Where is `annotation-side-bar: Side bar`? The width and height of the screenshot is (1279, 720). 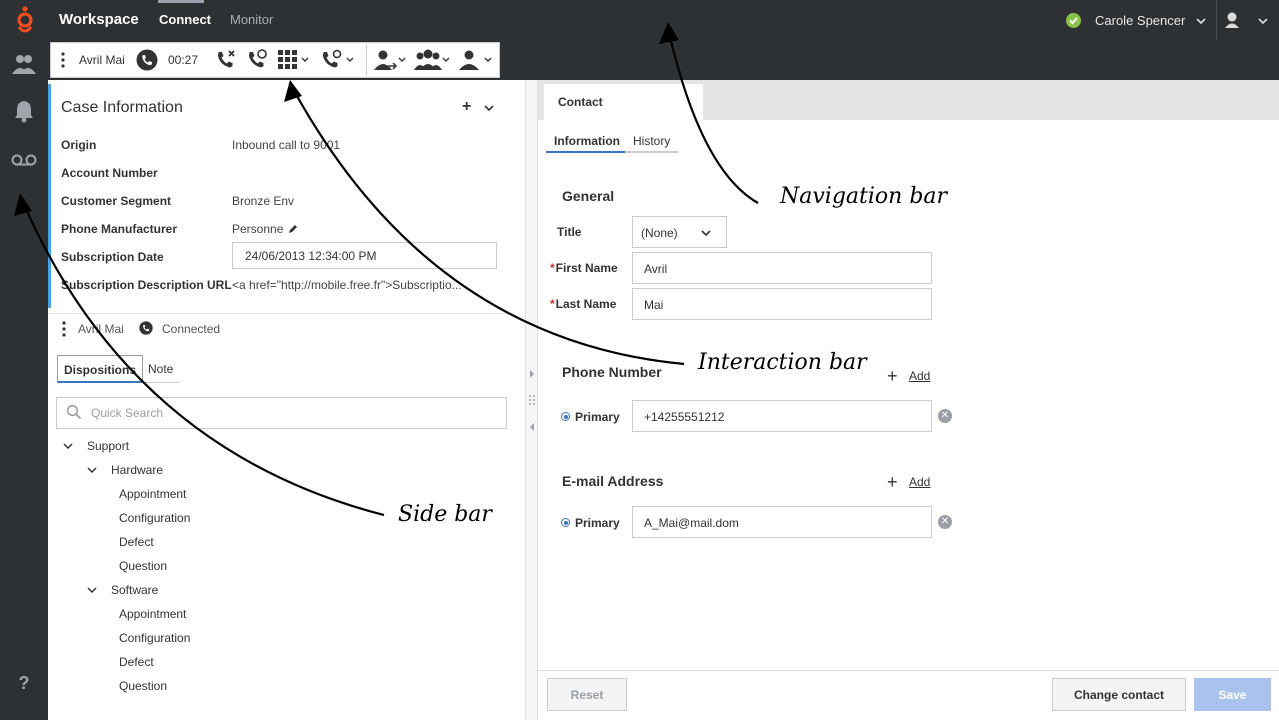
annotation-side-bar: Side bar is located at coordinates (445, 514).